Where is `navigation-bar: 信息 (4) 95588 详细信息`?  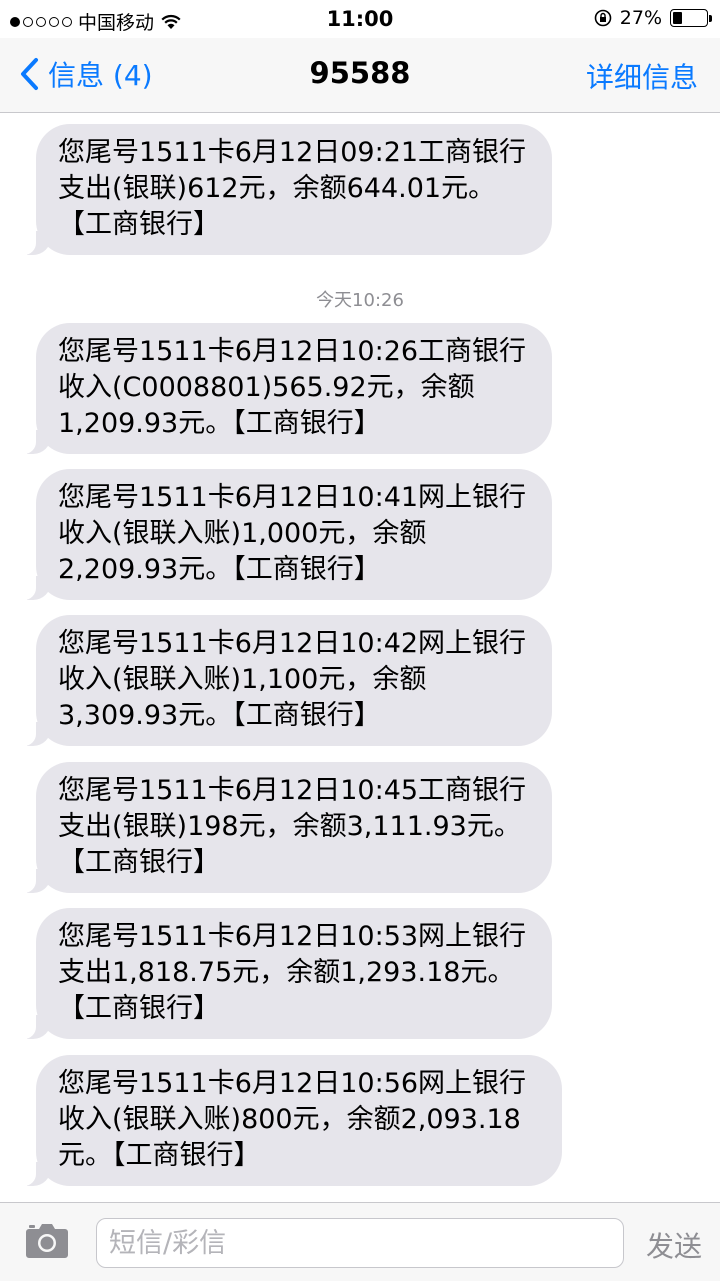 navigation-bar: 信息 (4) 95588 详细信息 is located at coordinates (360, 75).